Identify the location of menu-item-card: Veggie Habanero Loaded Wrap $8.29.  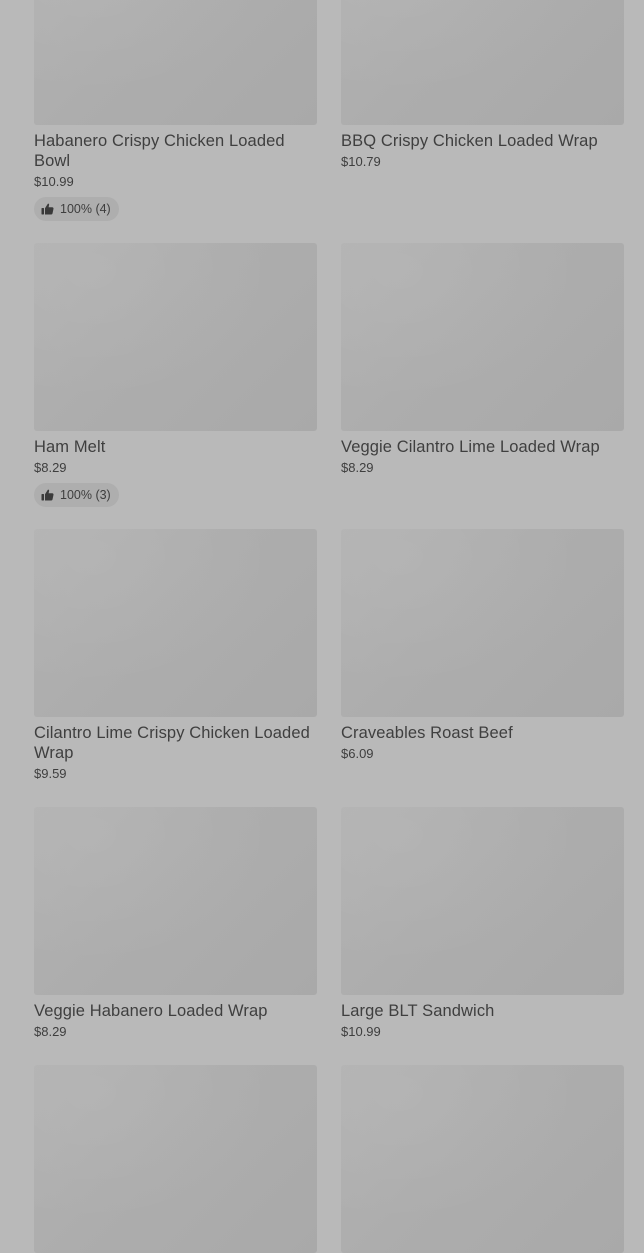
(175, 923).